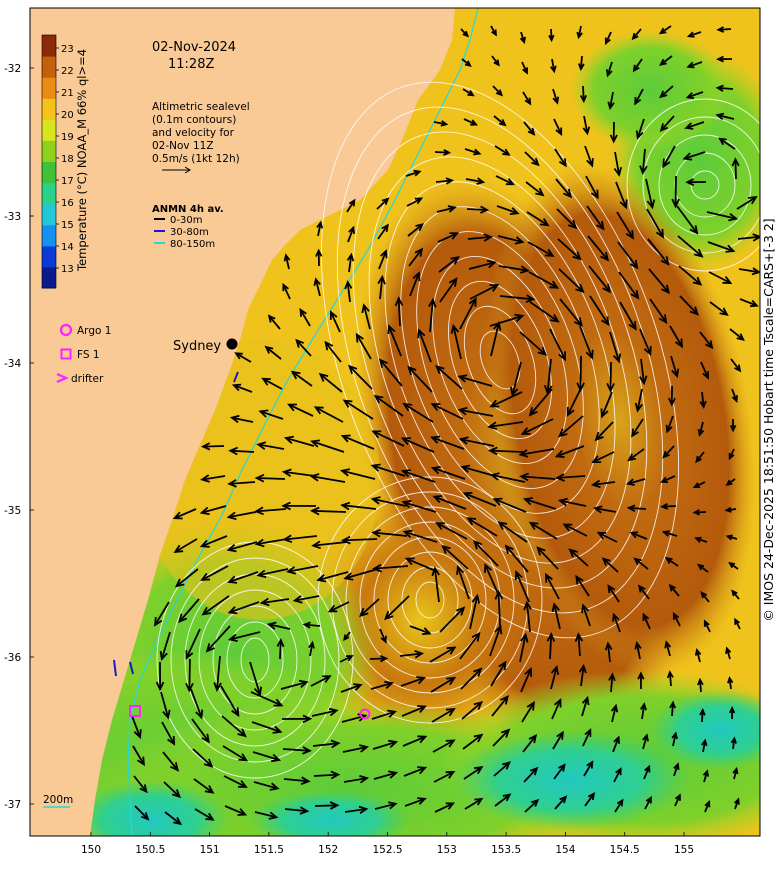  Describe the element at coordinates (67, 137) in the screenshot. I see `colorbar-tick-label: 19` at that location.